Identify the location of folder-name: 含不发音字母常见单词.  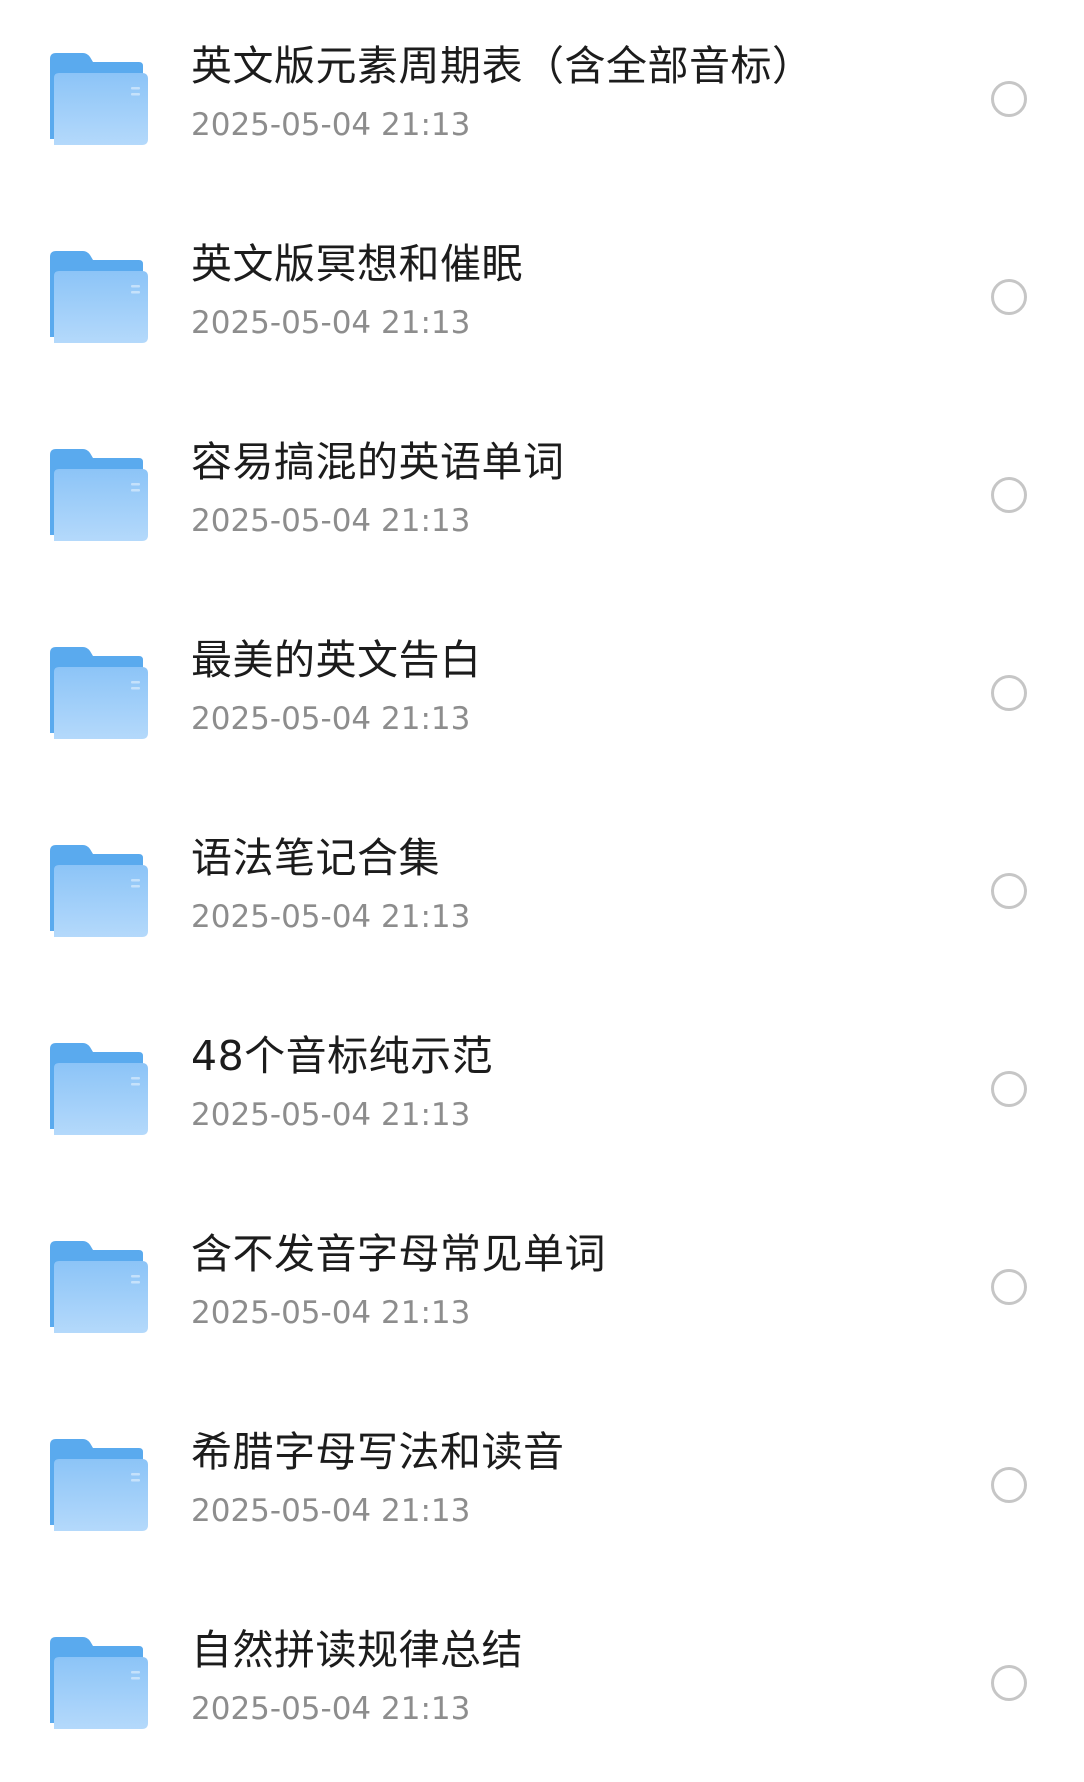
(398, 1254).